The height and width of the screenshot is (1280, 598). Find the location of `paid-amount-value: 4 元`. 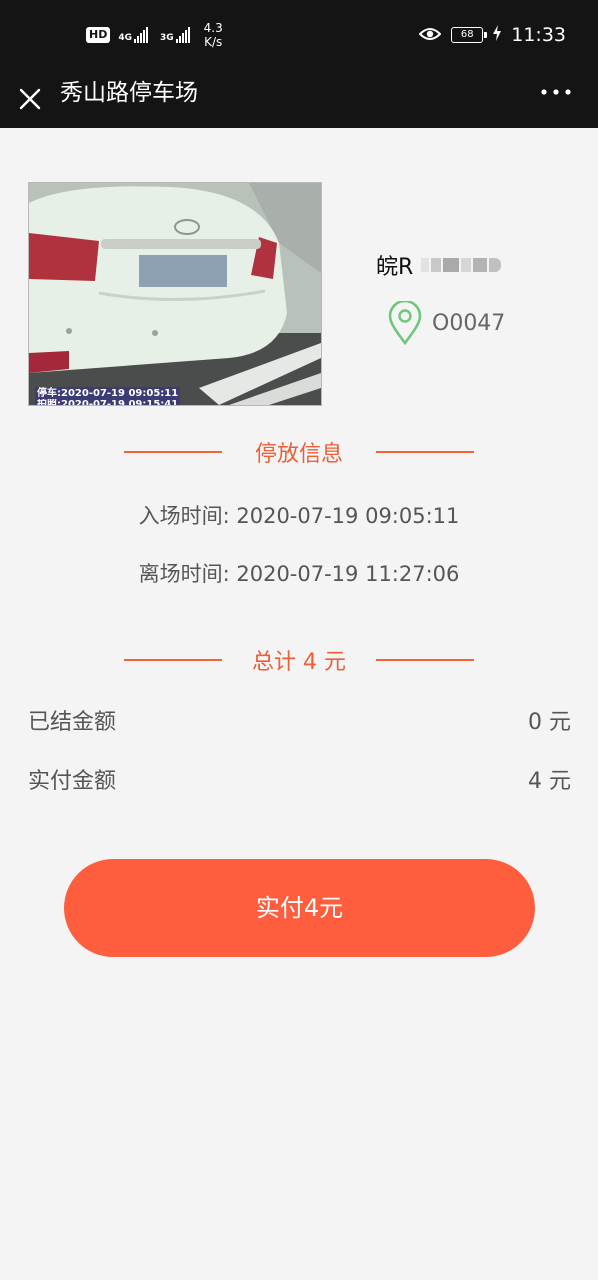

paid-amount-value: 4 元 is located at coordinates (549, 781).